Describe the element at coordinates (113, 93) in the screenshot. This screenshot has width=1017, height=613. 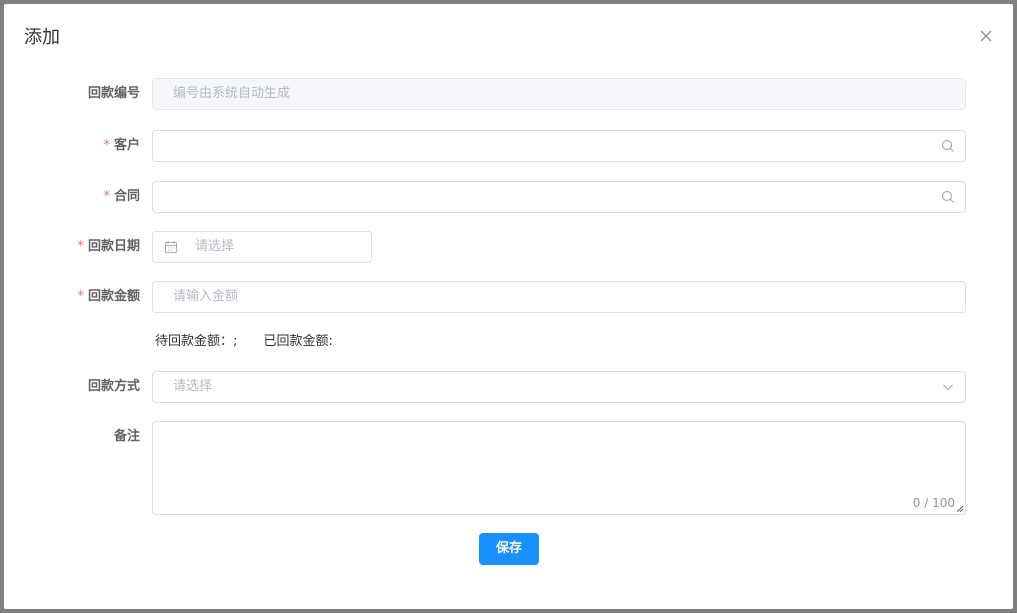
I see `payment-no-label: 回款编号` at that location.